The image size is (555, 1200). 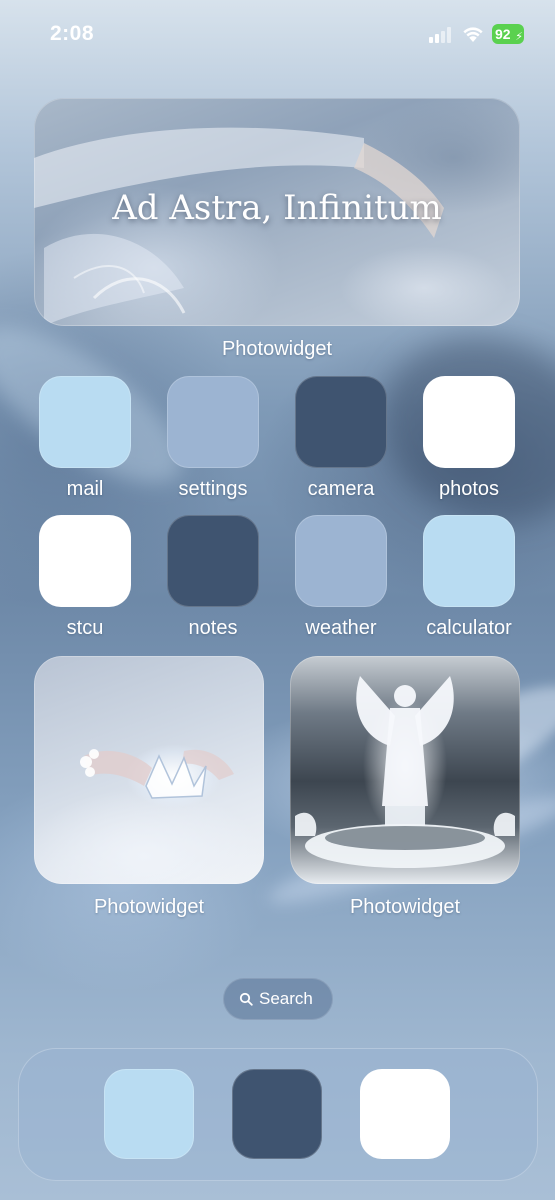 I want to click on settings-app-icon, so click(x=213, y=422).